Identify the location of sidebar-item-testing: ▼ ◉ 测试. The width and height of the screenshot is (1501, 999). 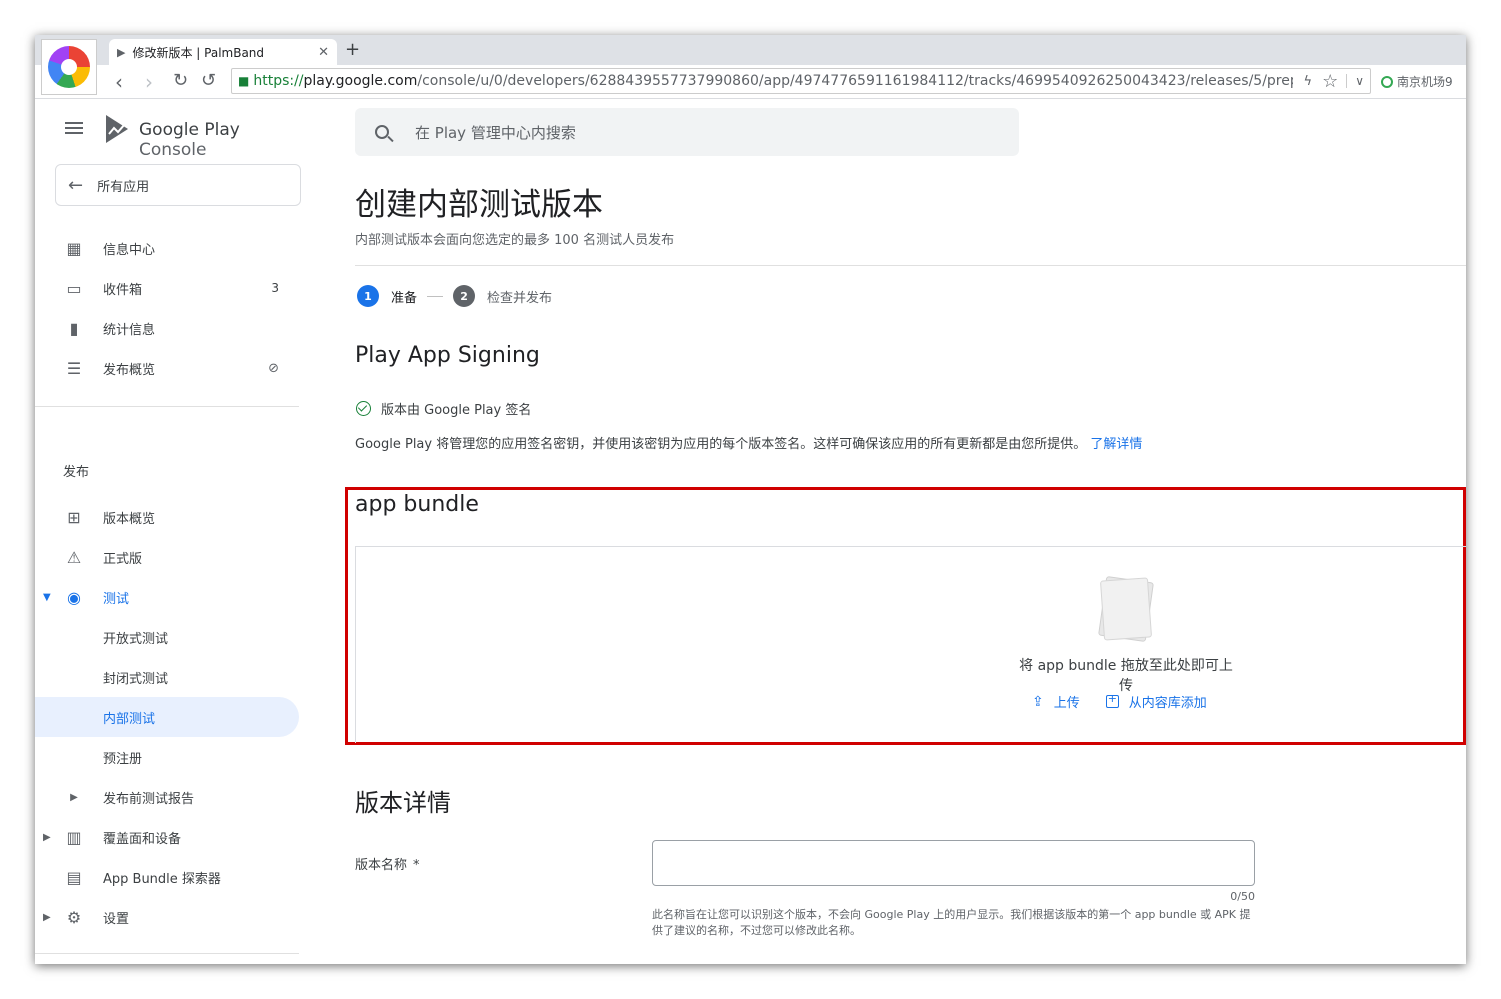
(167, 597).